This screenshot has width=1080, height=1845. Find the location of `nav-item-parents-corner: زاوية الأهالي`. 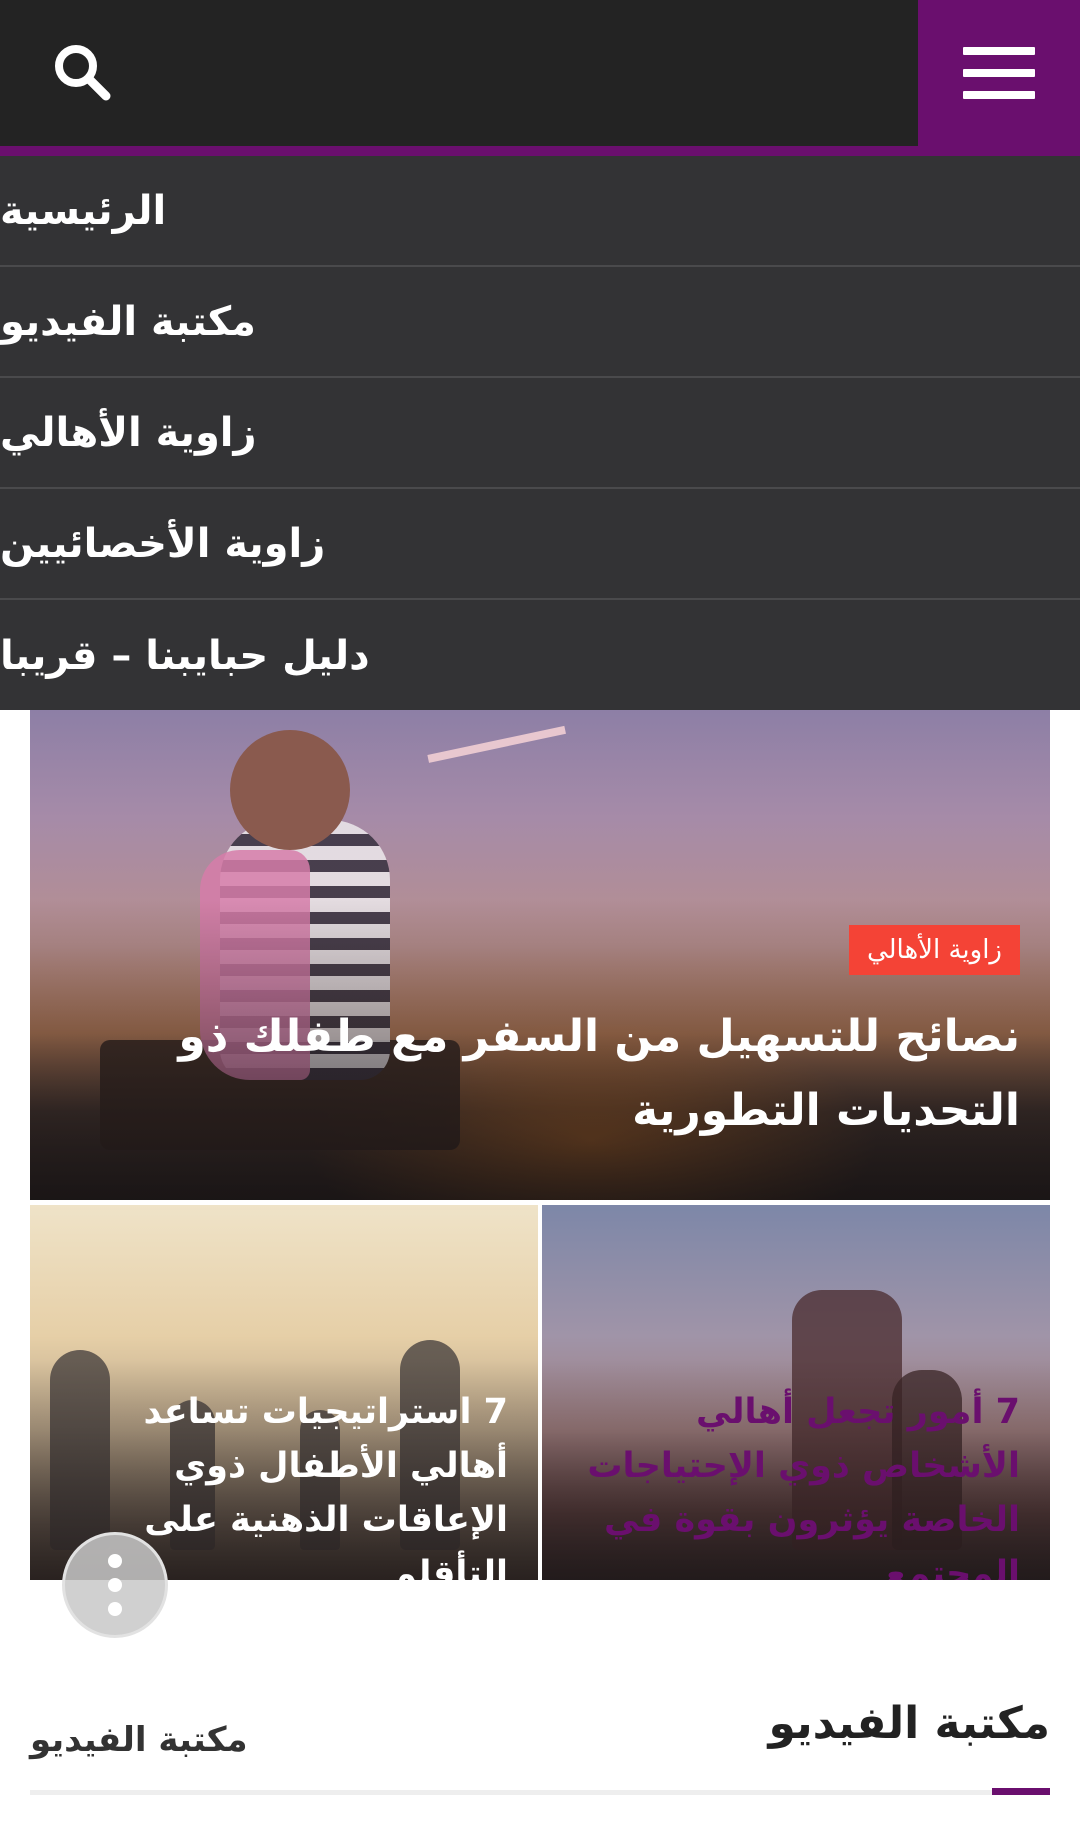

nav-item-parents-corner: زاوية الأهالي is located at coordinates (540, 433).